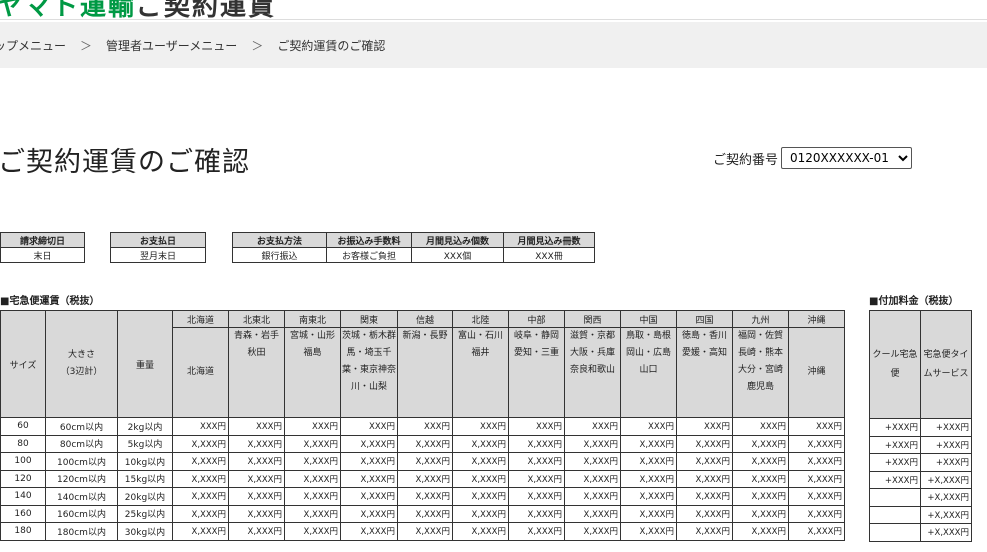 Image resolution: width=987 pixels, height=552 pixels. Describe the element at coordinates (369, 255) in the screenshot. I see `billing-value-fee: お客様ご負担` at that location.